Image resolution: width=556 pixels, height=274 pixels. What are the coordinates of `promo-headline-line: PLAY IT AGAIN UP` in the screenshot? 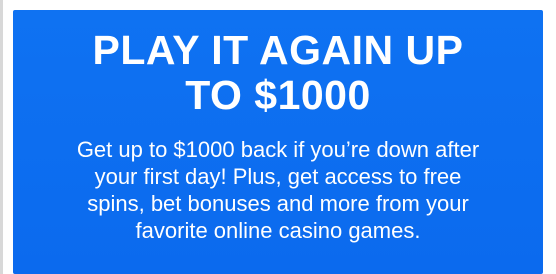 It's located at (278, 50).